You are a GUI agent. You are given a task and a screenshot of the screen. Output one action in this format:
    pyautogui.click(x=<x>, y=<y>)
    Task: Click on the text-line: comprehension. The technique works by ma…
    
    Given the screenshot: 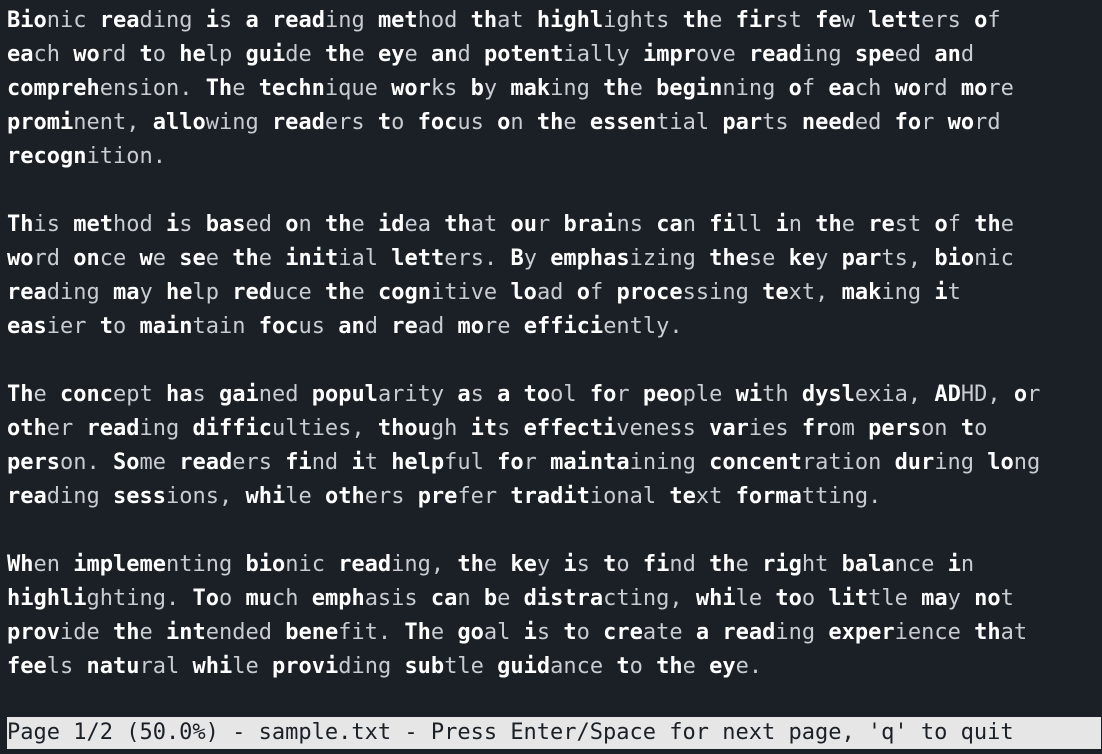 What is the action you would take?
    pyautogui.click(x=510, y=88)
    